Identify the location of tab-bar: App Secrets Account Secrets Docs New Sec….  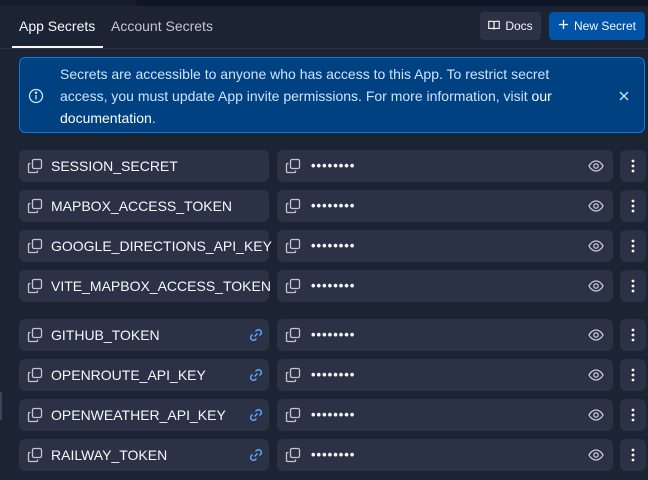
(324, 24).